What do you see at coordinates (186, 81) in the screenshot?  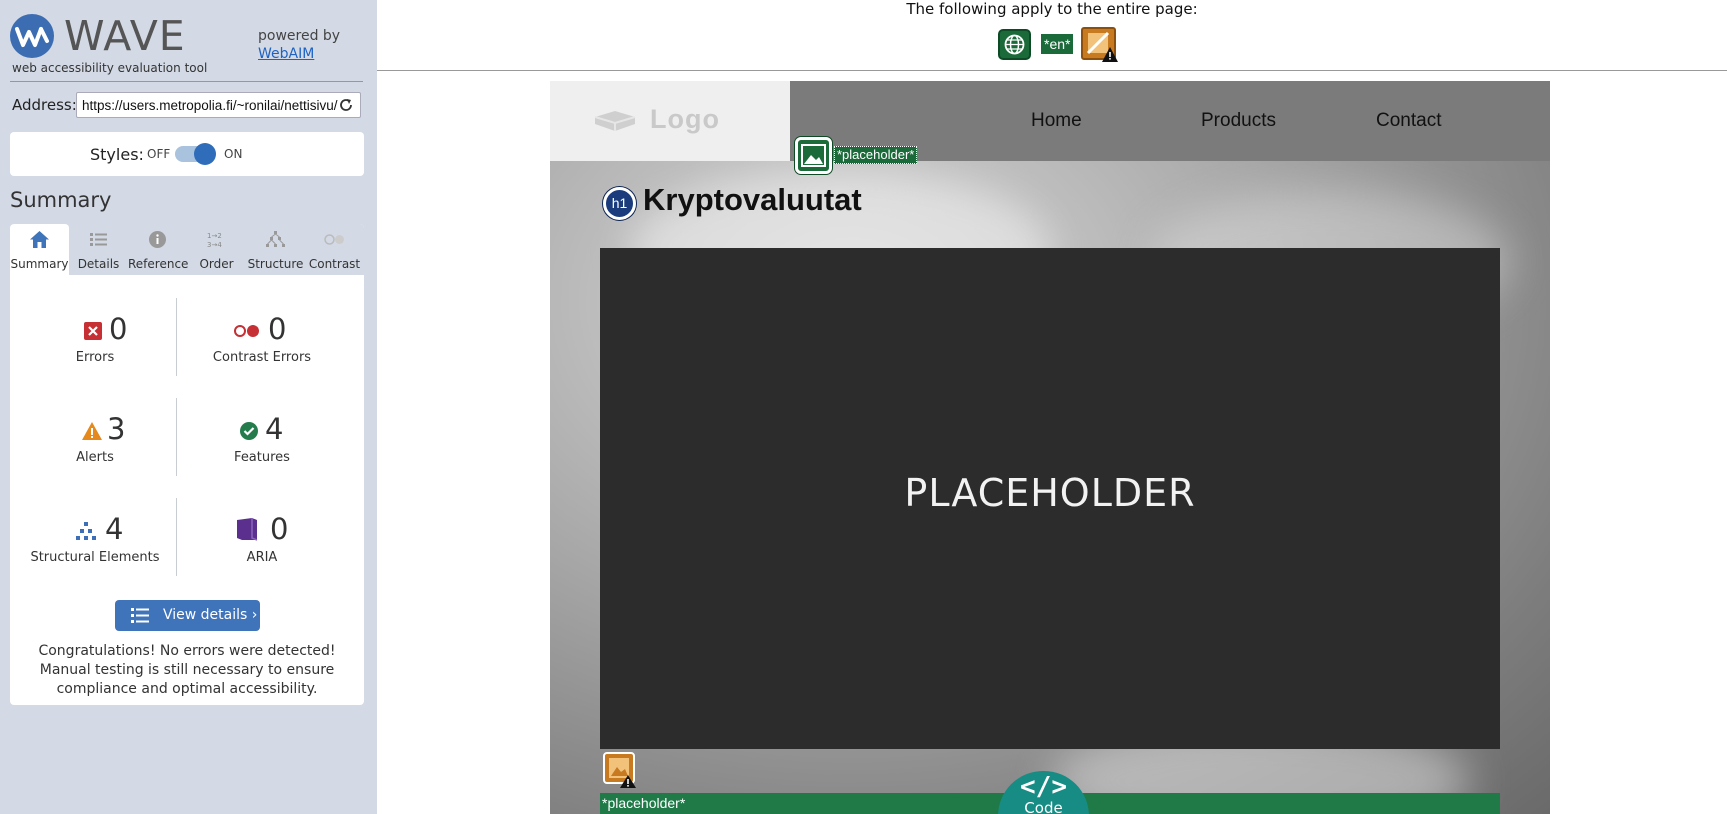 I see `sidebar-divider` at bounding box center [186, 81].